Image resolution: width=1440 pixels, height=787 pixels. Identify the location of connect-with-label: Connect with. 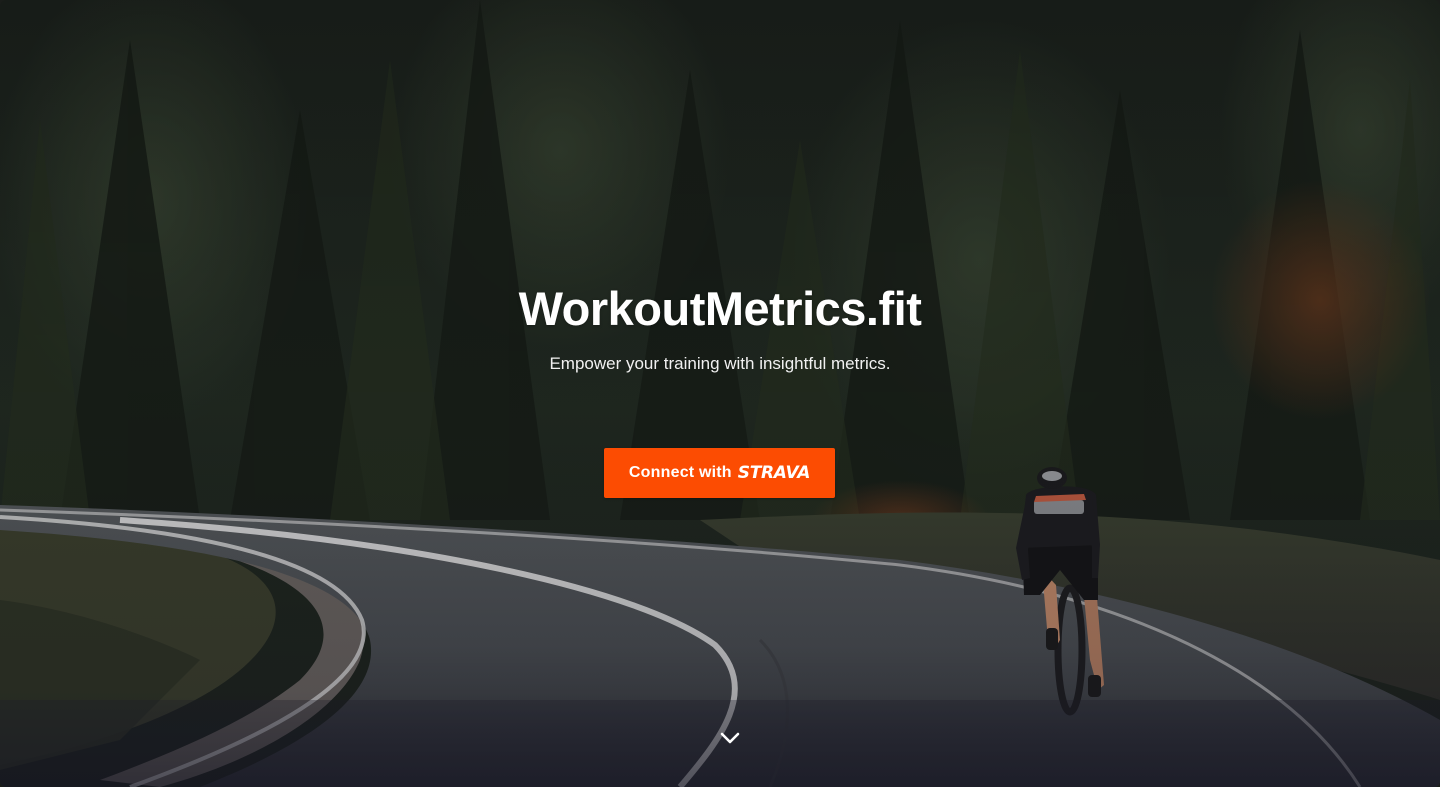
(680, 472).